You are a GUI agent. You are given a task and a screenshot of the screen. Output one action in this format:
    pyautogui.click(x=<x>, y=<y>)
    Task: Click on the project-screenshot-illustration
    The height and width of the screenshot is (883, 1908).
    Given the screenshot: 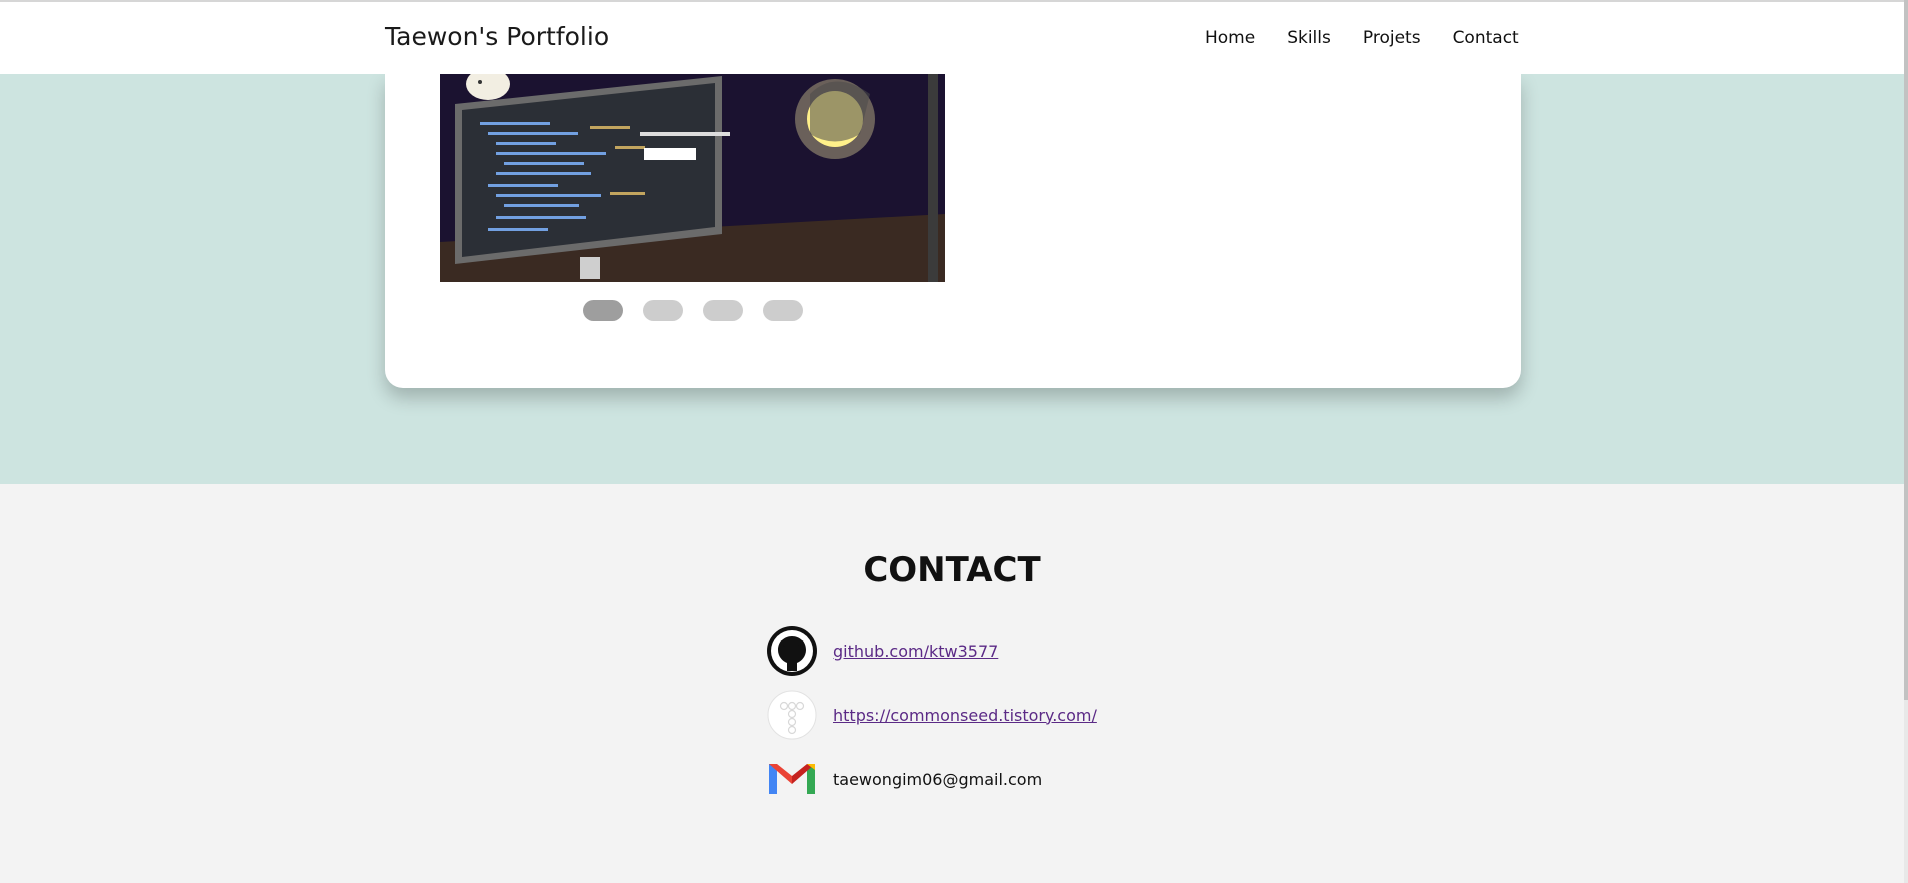 What is the action you would take?
    pyautogui.click(x=692, y=178)
    